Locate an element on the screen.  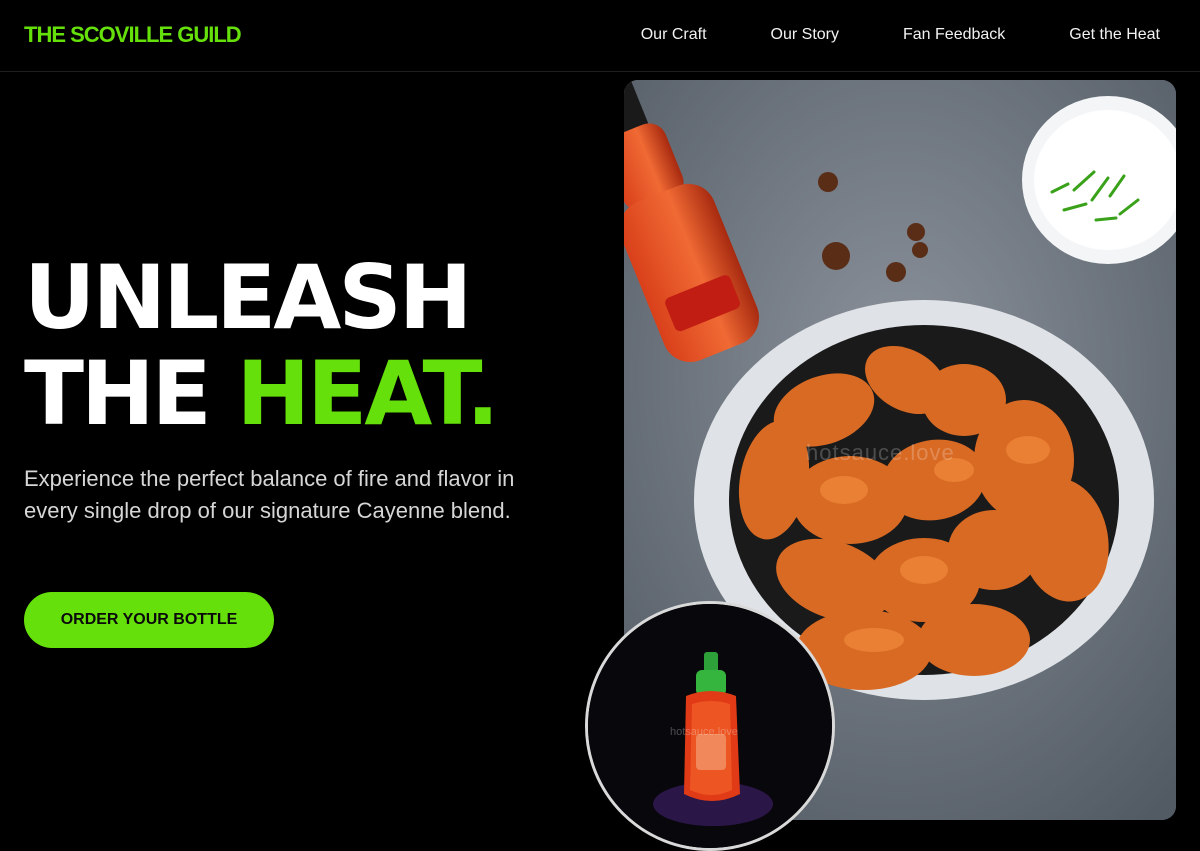
brand-logo: THE SCOVILLE GUILD is located at coordinates (133, 35).